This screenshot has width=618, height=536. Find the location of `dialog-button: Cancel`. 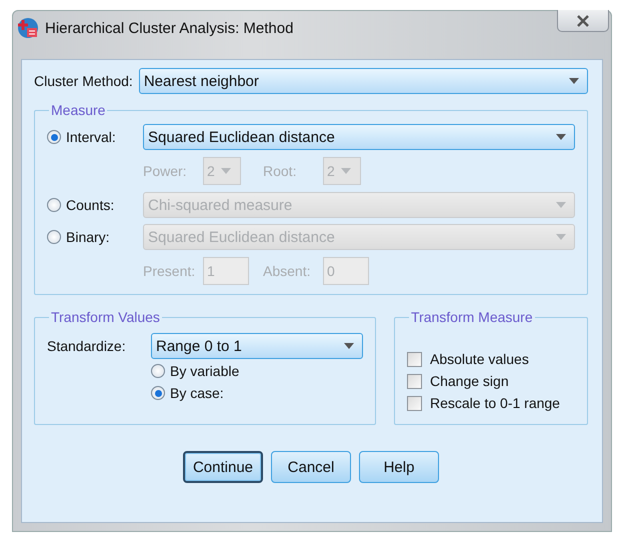

dialog-button: Cancel is located at coordinates (311, 467).